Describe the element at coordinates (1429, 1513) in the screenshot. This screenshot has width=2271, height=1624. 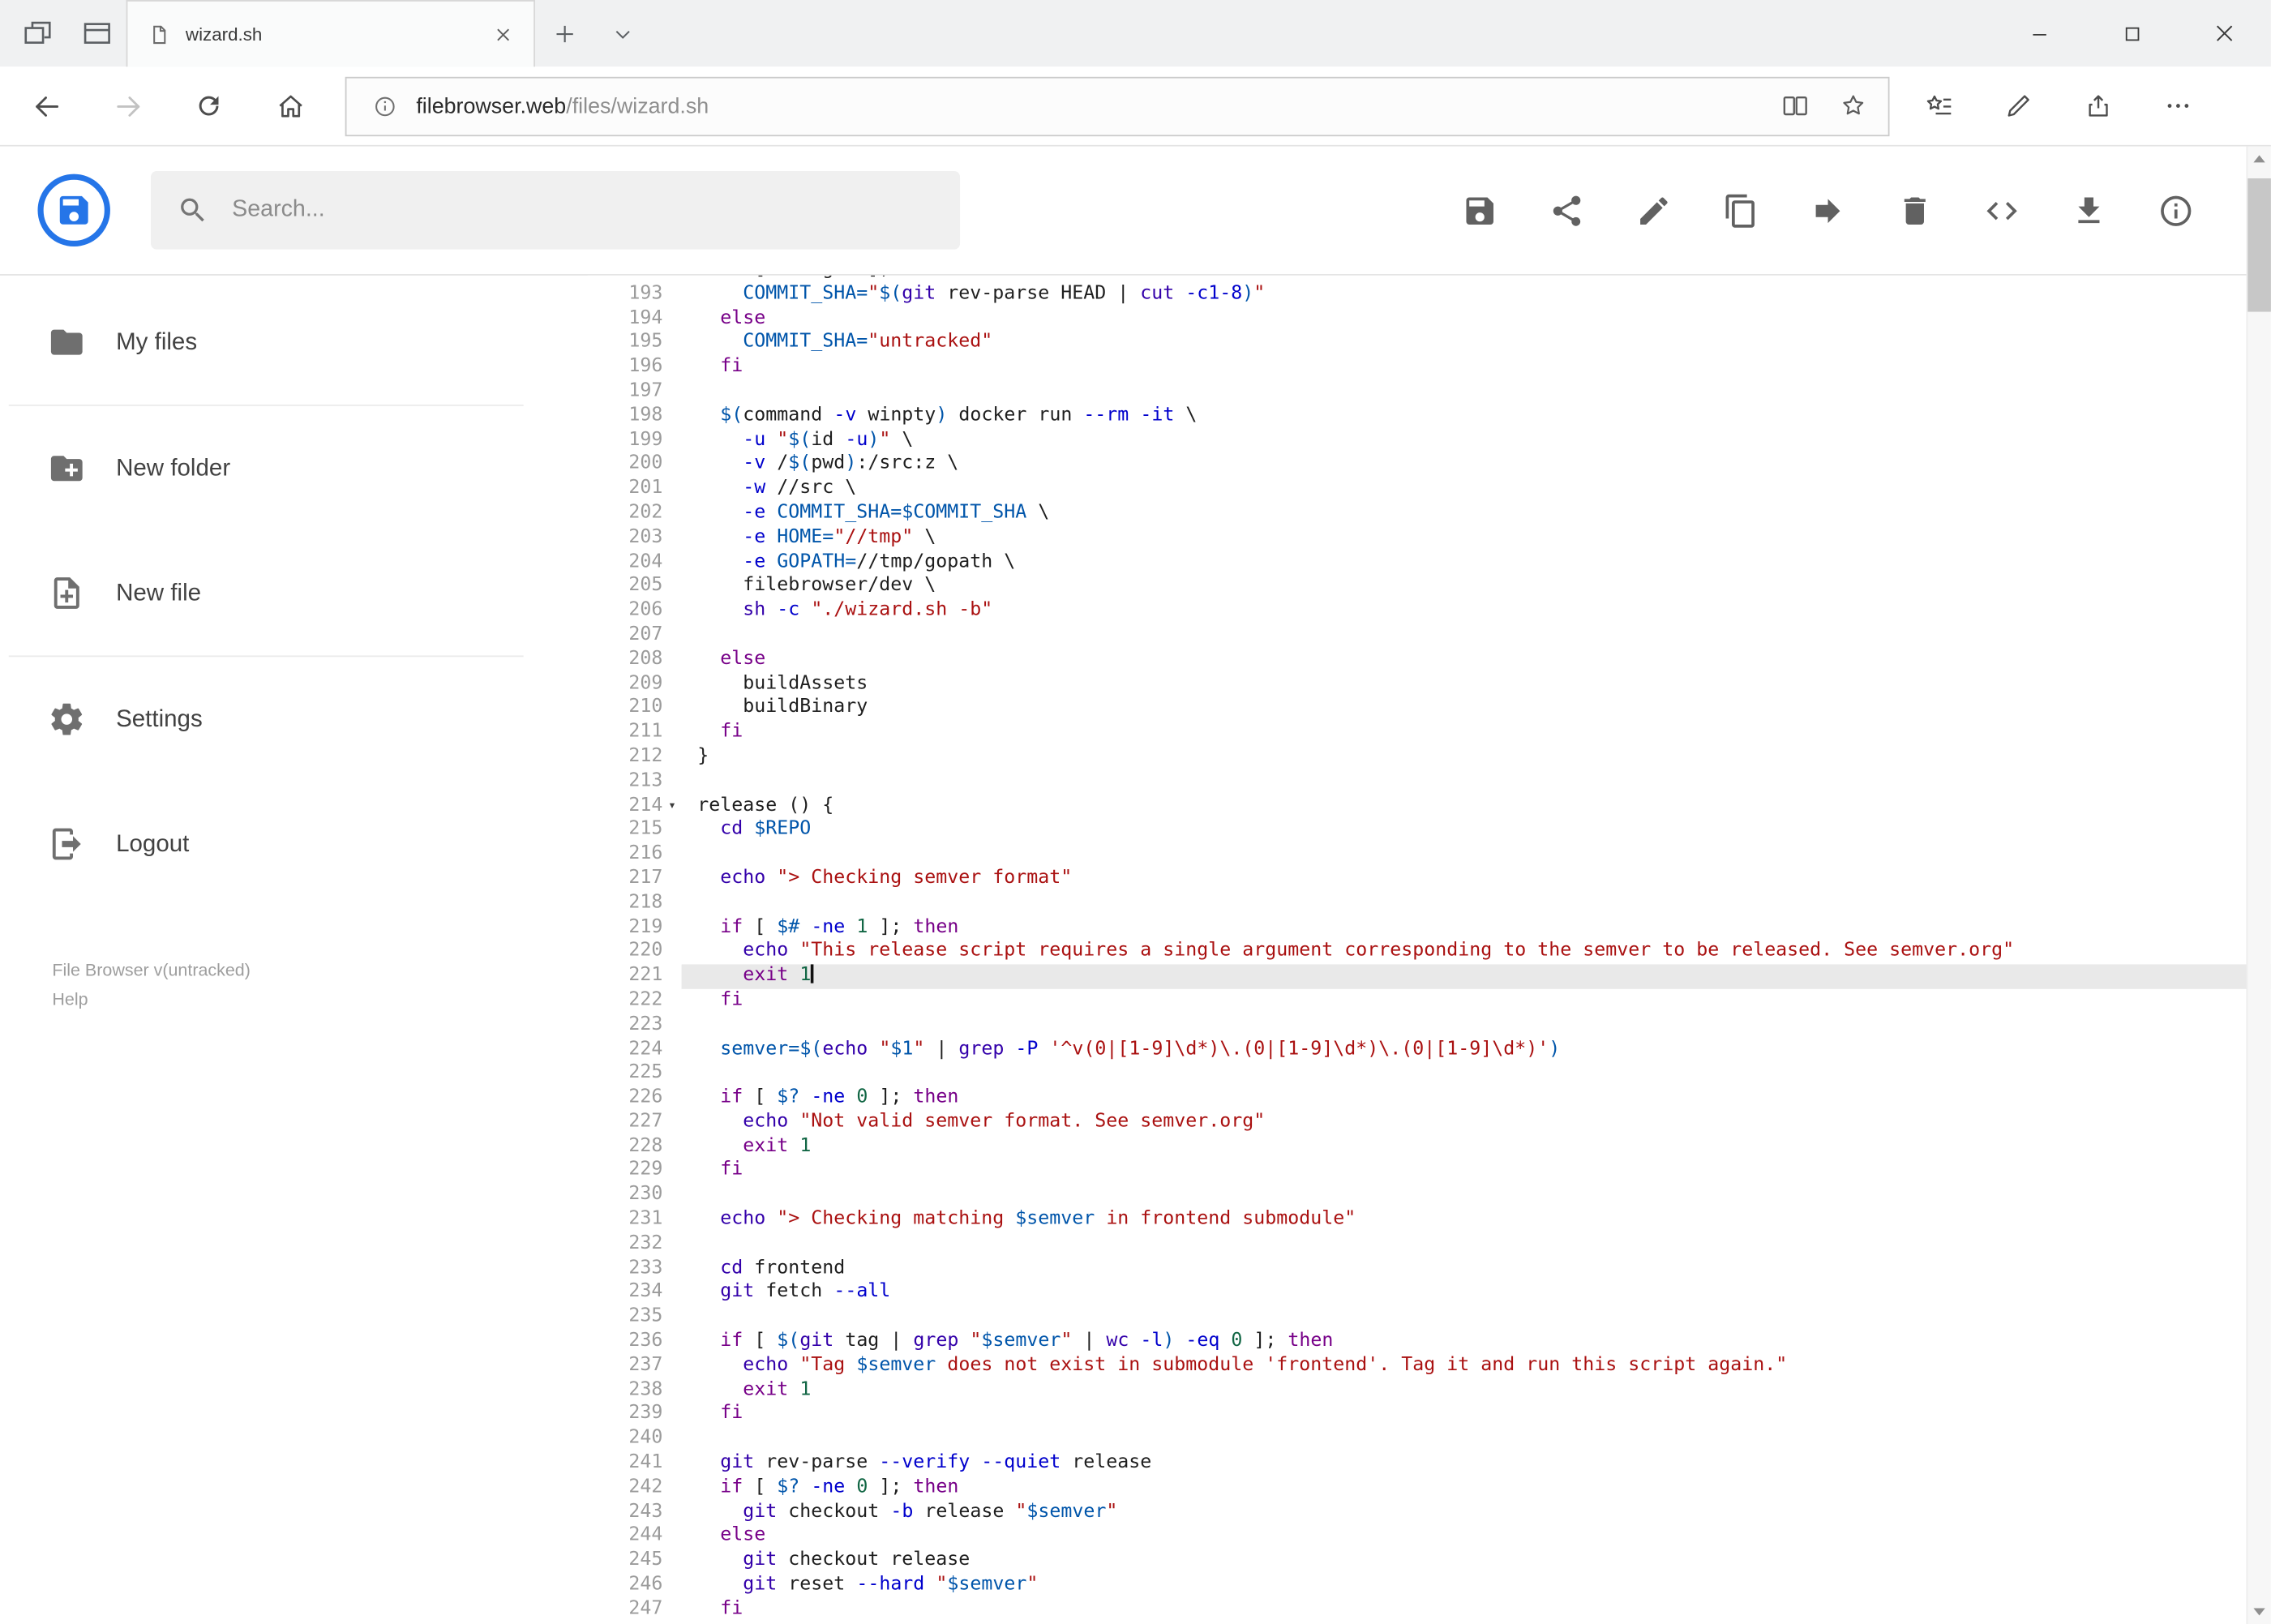
I see `code-line: 243 git checkout -b release "$semver"` at that location.